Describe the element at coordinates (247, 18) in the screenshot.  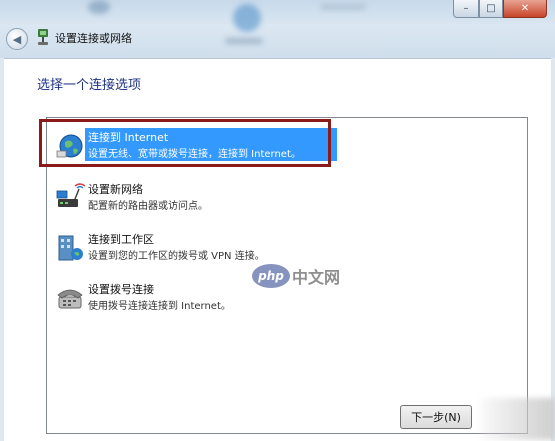
I see `blurred-background-globe` at that location.